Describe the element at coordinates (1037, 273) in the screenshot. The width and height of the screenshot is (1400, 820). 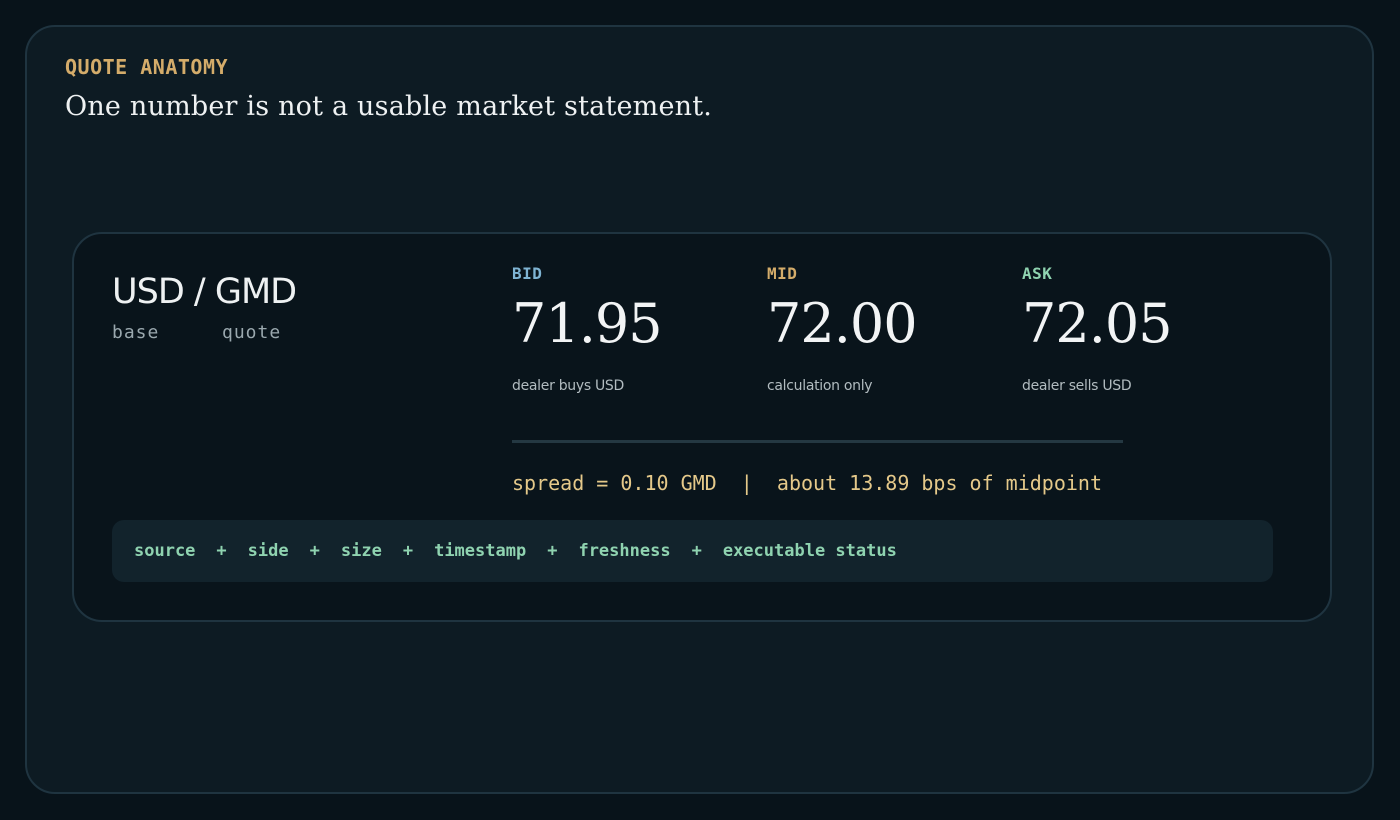
I see `ask-label: ASK` at that location.